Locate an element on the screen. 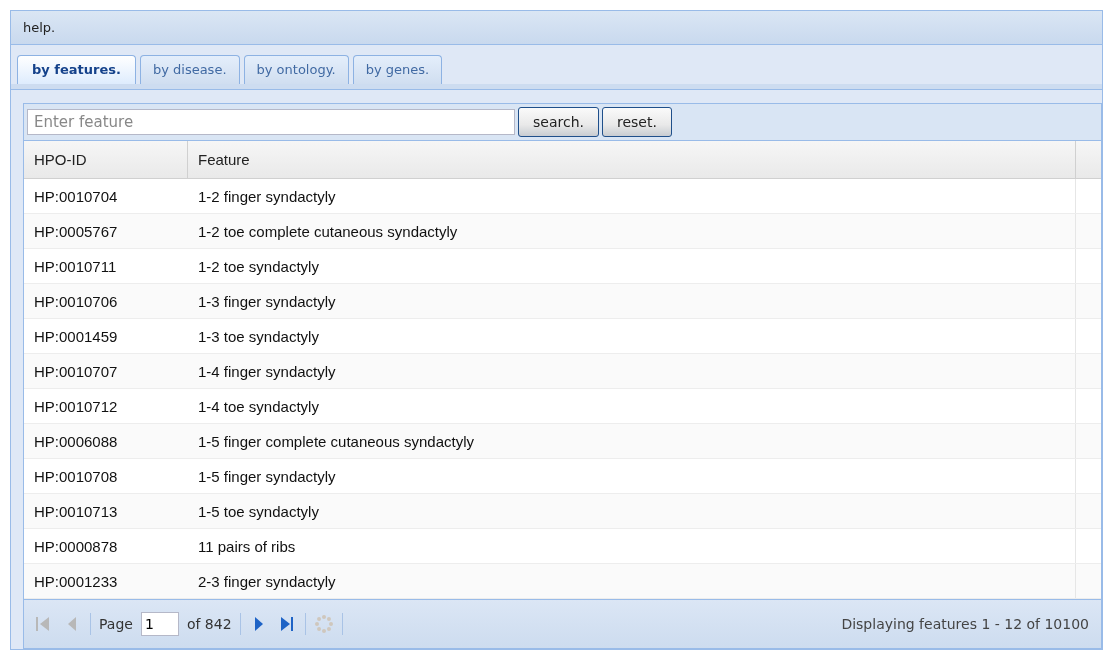  table-cell: 1-5 toe syndactyly is located at coordinates (258, 511).